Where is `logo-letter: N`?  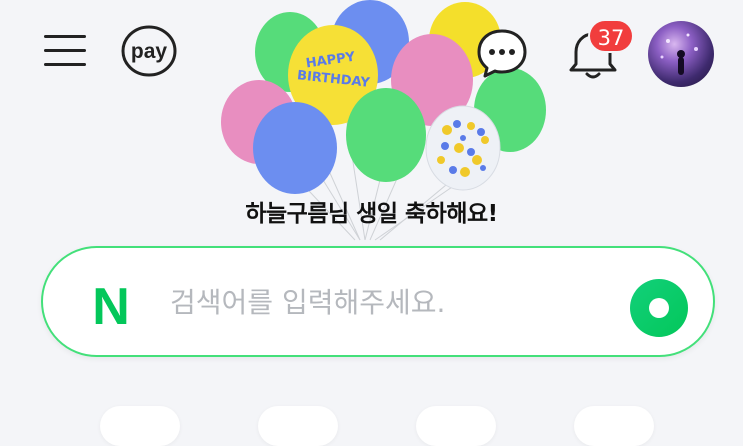 logo-letter: N is located at coordinates (111, 304).